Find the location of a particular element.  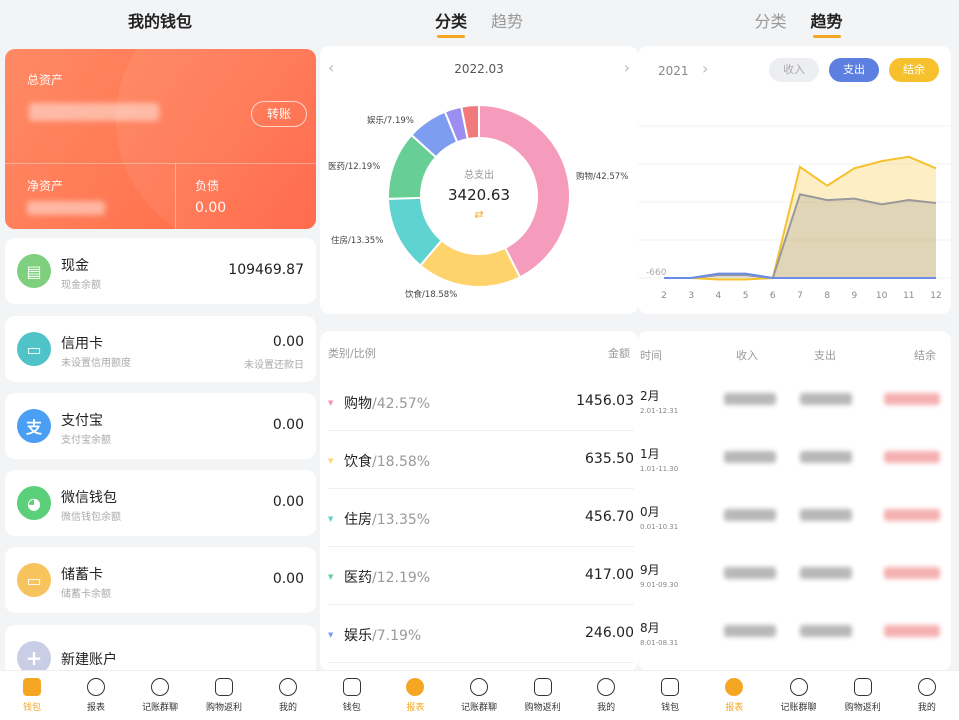

liabilities-label: 负债 is located at coordinates (207, 186).